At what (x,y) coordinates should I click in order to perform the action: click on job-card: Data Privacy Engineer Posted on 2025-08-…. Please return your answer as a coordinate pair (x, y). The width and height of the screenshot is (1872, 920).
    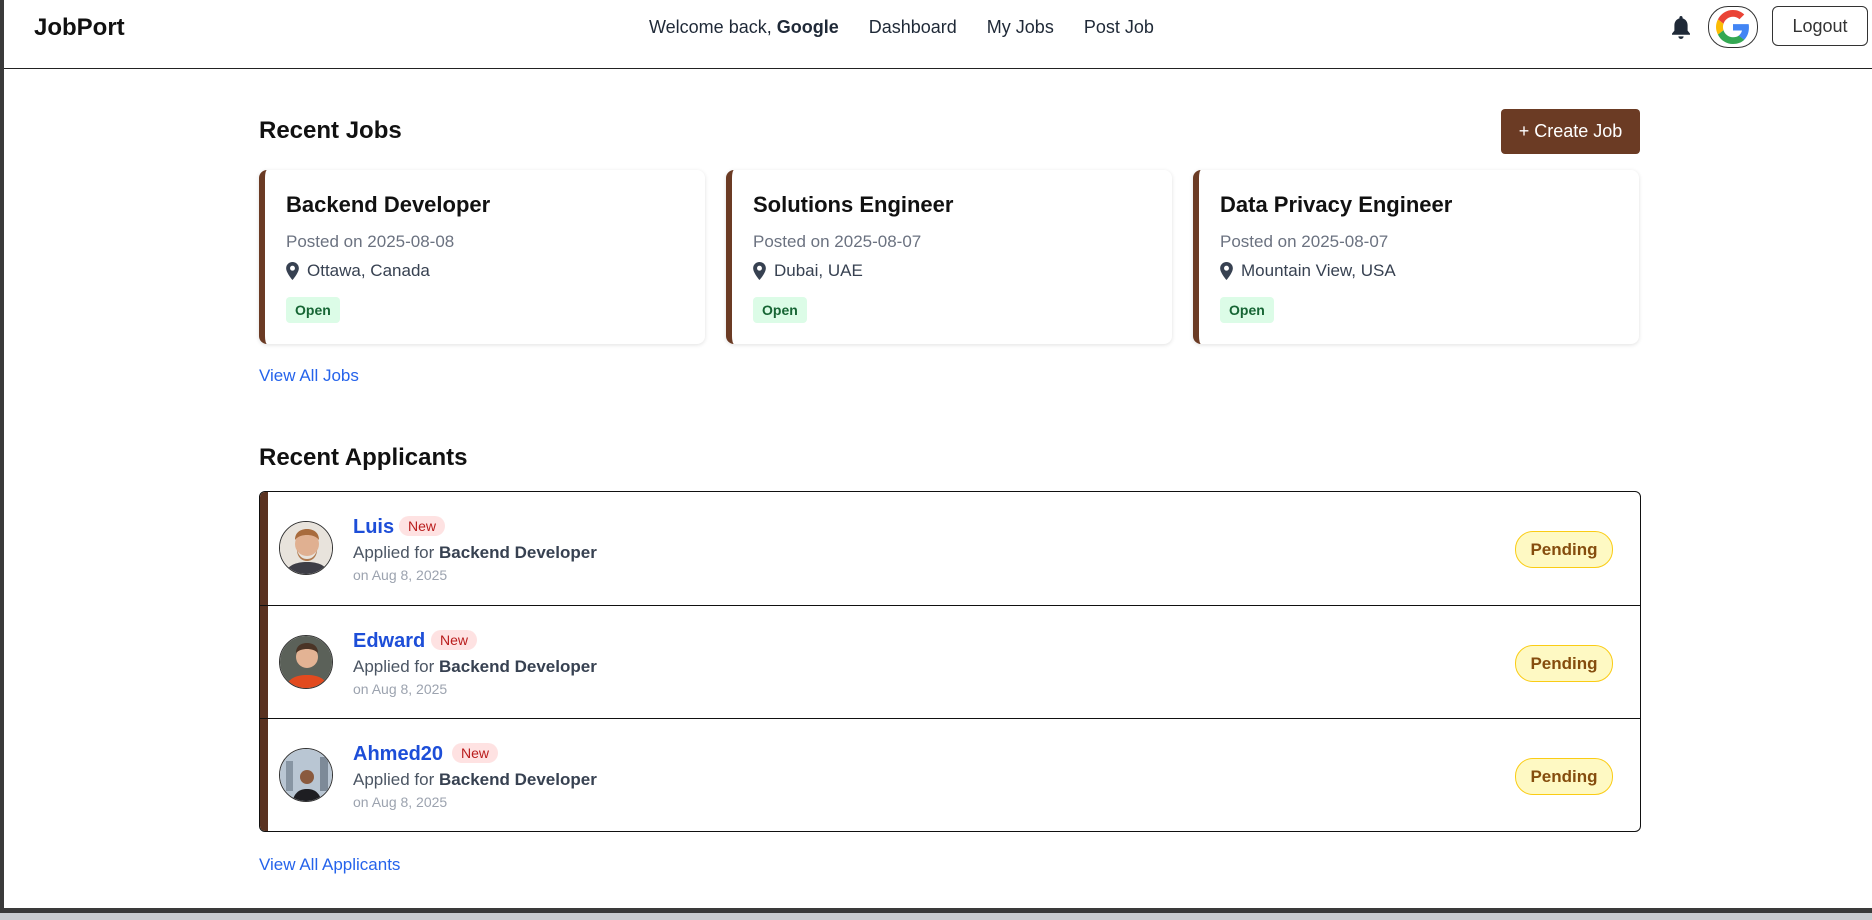
    Looking at the image, I should click on (1416, 257).